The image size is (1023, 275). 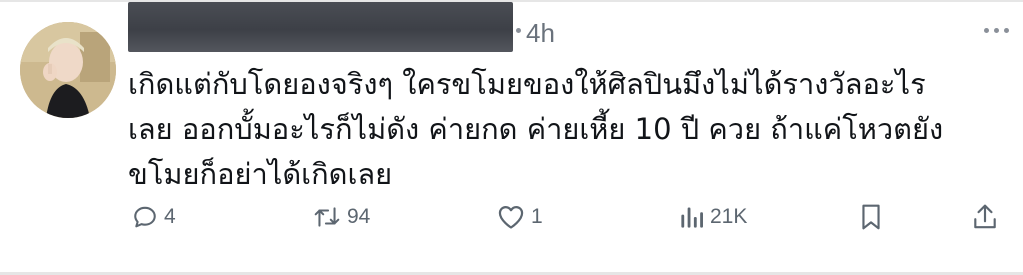 I want to click on views-icon, so click(x=692, y=217).